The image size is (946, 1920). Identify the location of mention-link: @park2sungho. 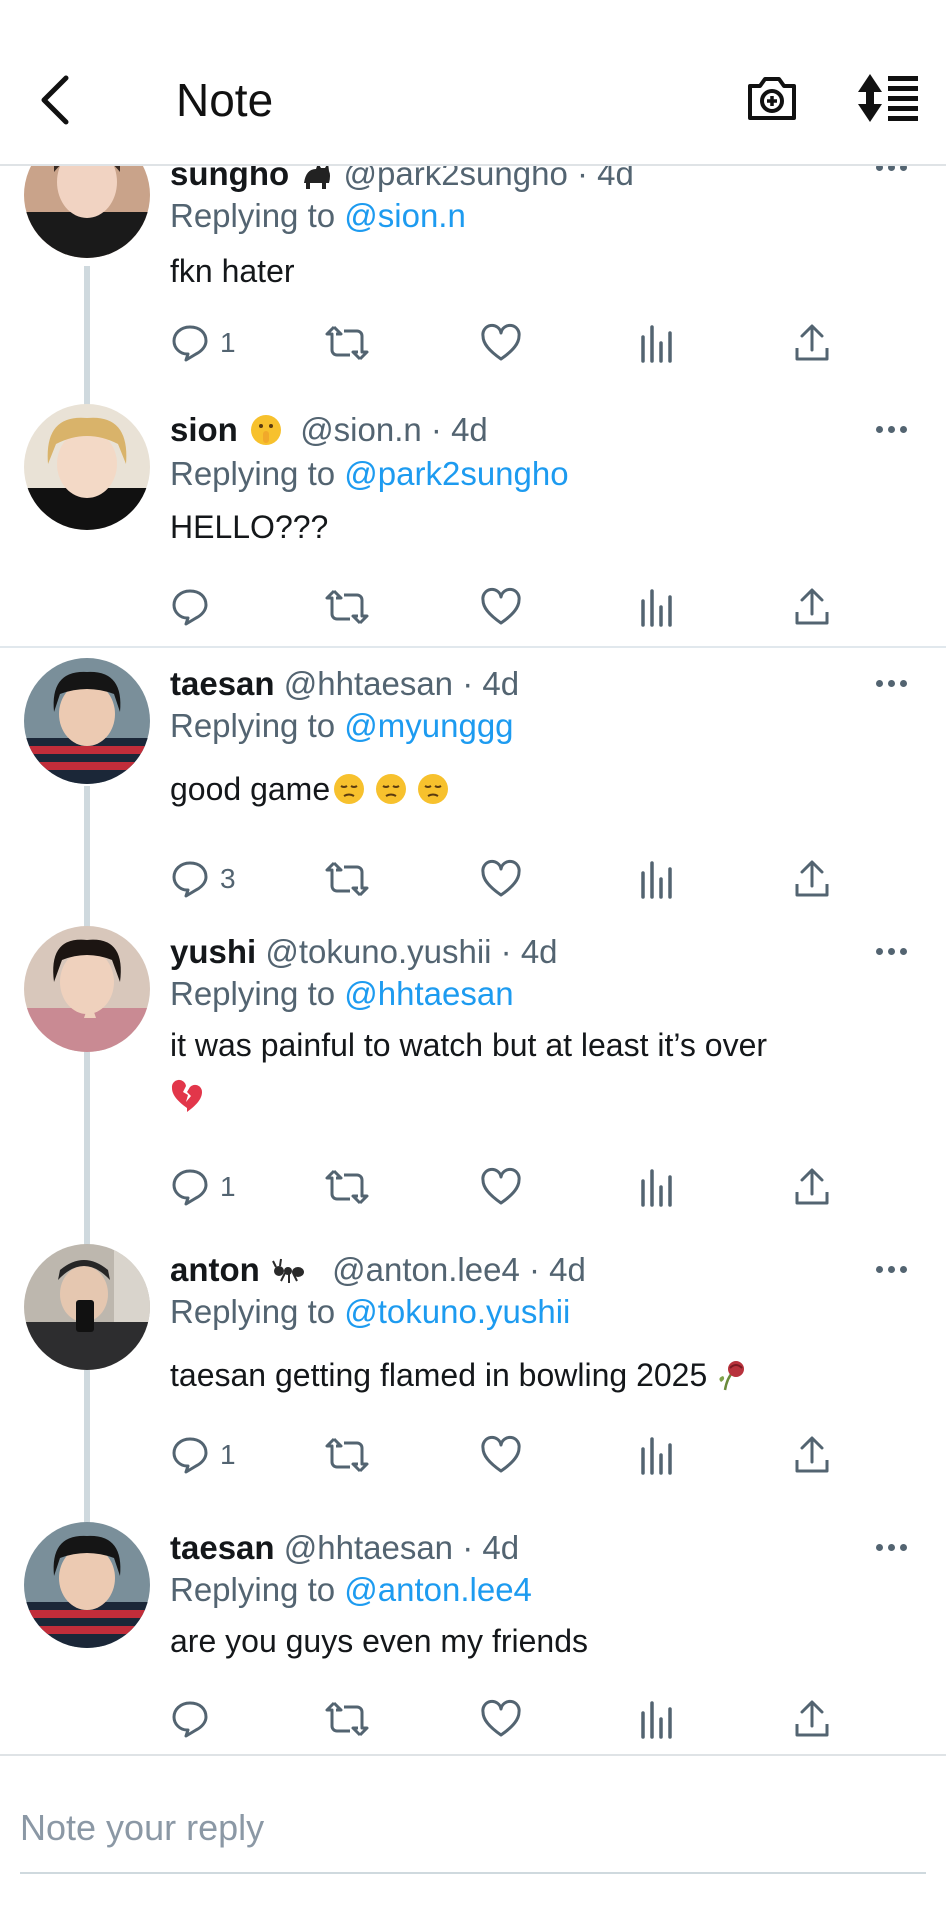
(456, 473).